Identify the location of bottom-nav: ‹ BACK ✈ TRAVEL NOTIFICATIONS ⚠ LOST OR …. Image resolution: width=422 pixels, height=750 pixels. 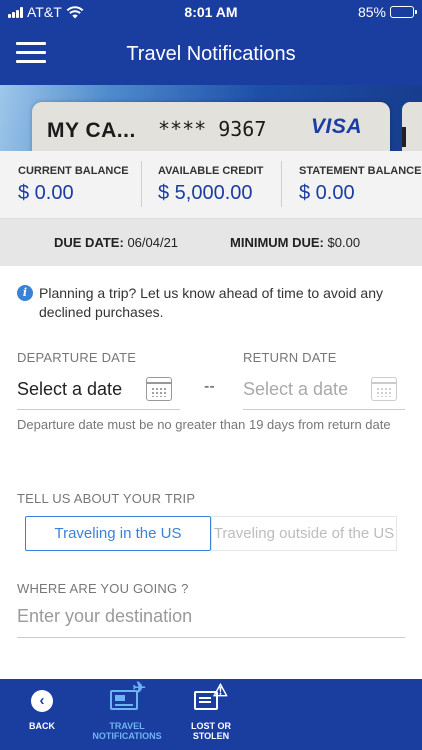
(211, 714).